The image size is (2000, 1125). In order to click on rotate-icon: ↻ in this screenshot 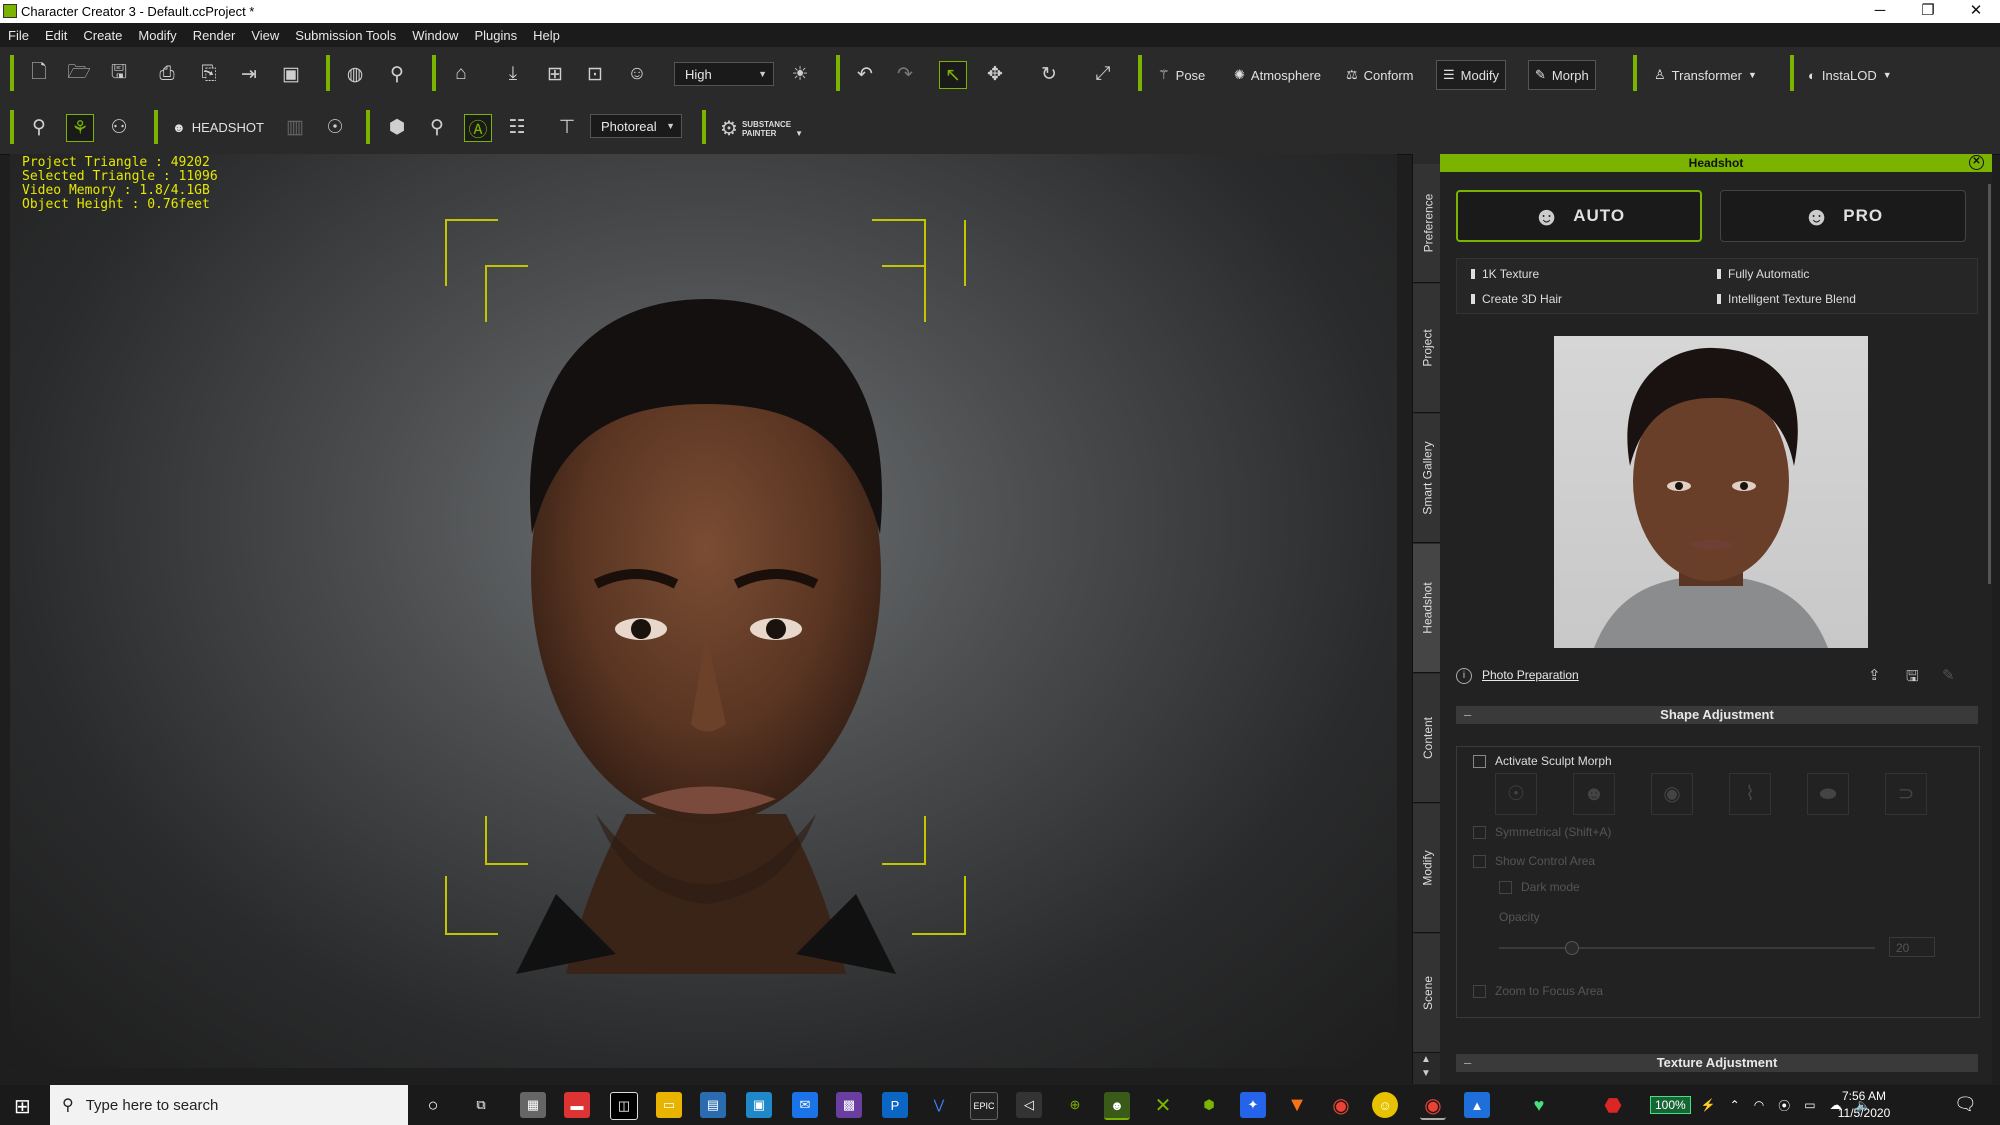, I will do `click(1049, 74)`.